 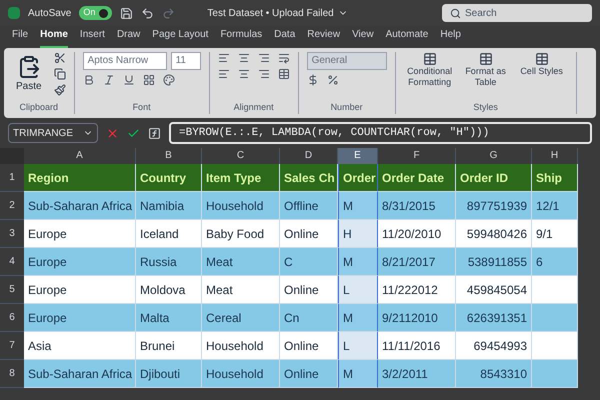 What do you see at coordinates (169, 374) in the screenshot?
I see `table-cell: Djibouti` at bounding box center [169, 374].